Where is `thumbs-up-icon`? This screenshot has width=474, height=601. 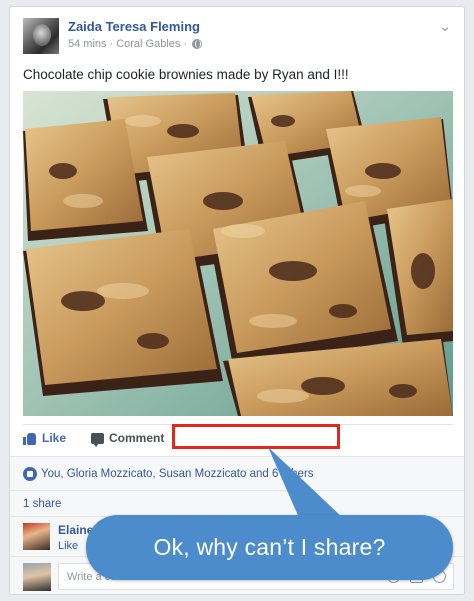
thumbs-up-icon is located at coordinates (30, 438).